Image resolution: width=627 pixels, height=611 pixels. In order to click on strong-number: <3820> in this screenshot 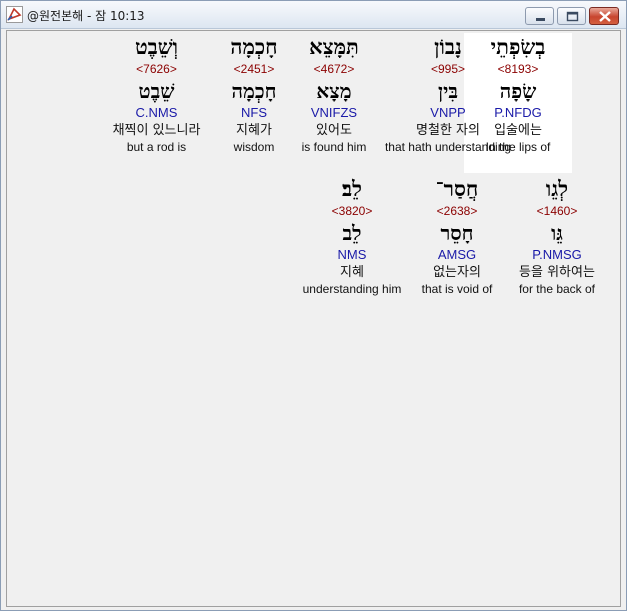, I will do `click(352, 211)`.